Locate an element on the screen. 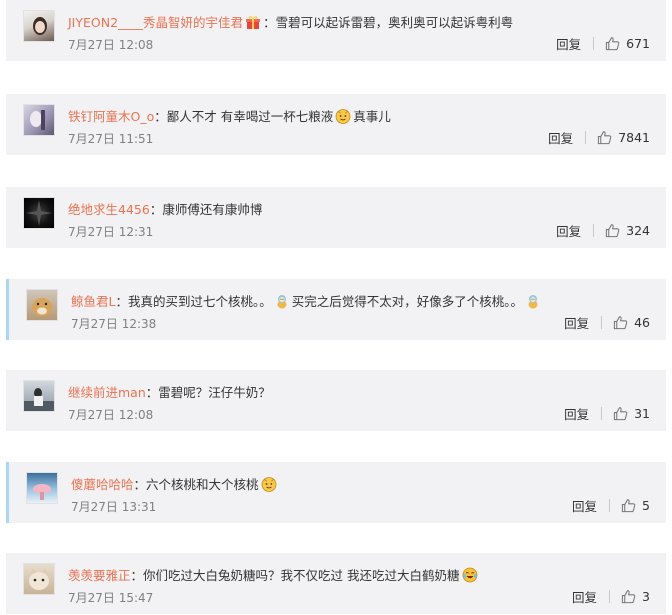 The height and width of the screenshot is (615, 672). username-link: JIYEON2____秀晶智妍的宇佳君 is located at coordinates (155, 22).